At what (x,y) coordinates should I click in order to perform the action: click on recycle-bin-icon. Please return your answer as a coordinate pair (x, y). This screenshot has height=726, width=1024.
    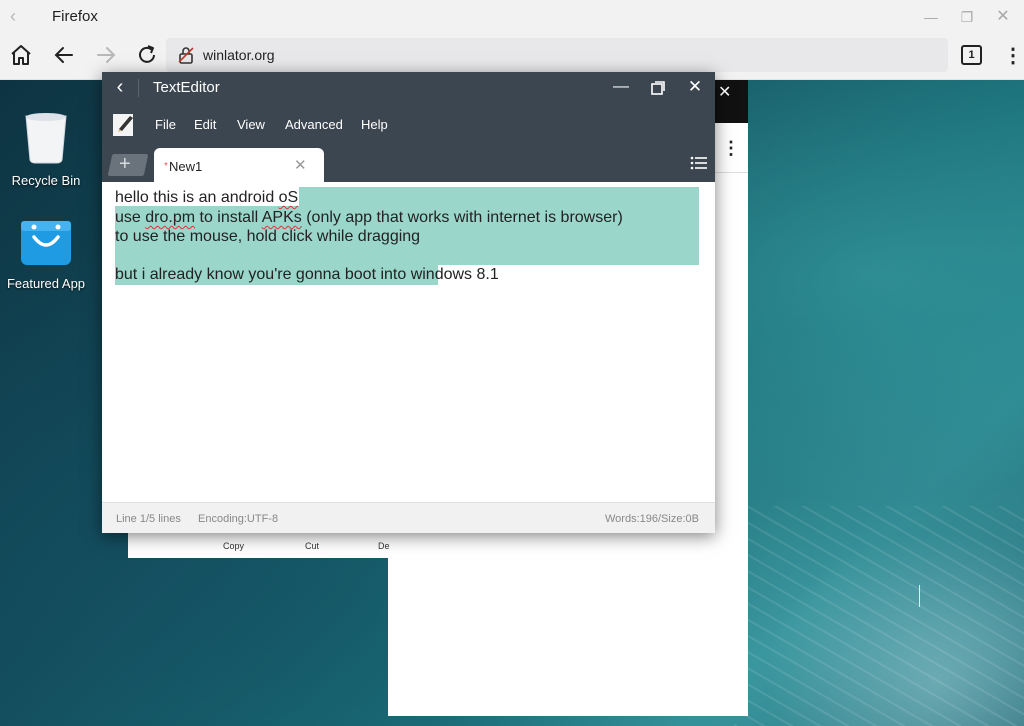
    Looking at the image, I should click on (46, 138).